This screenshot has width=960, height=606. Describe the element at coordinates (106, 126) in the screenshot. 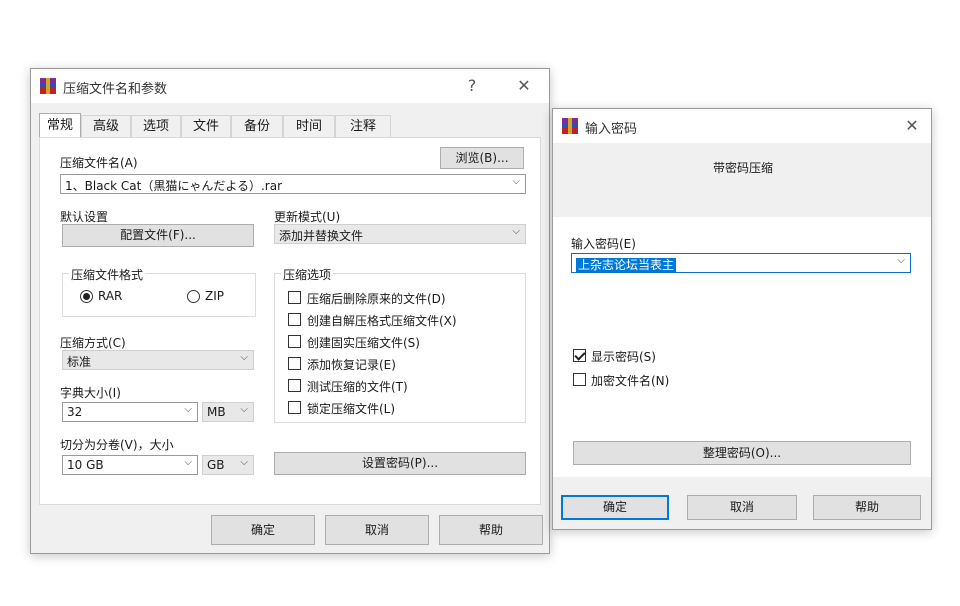

I see `tab-advanced: 高级` at that location.